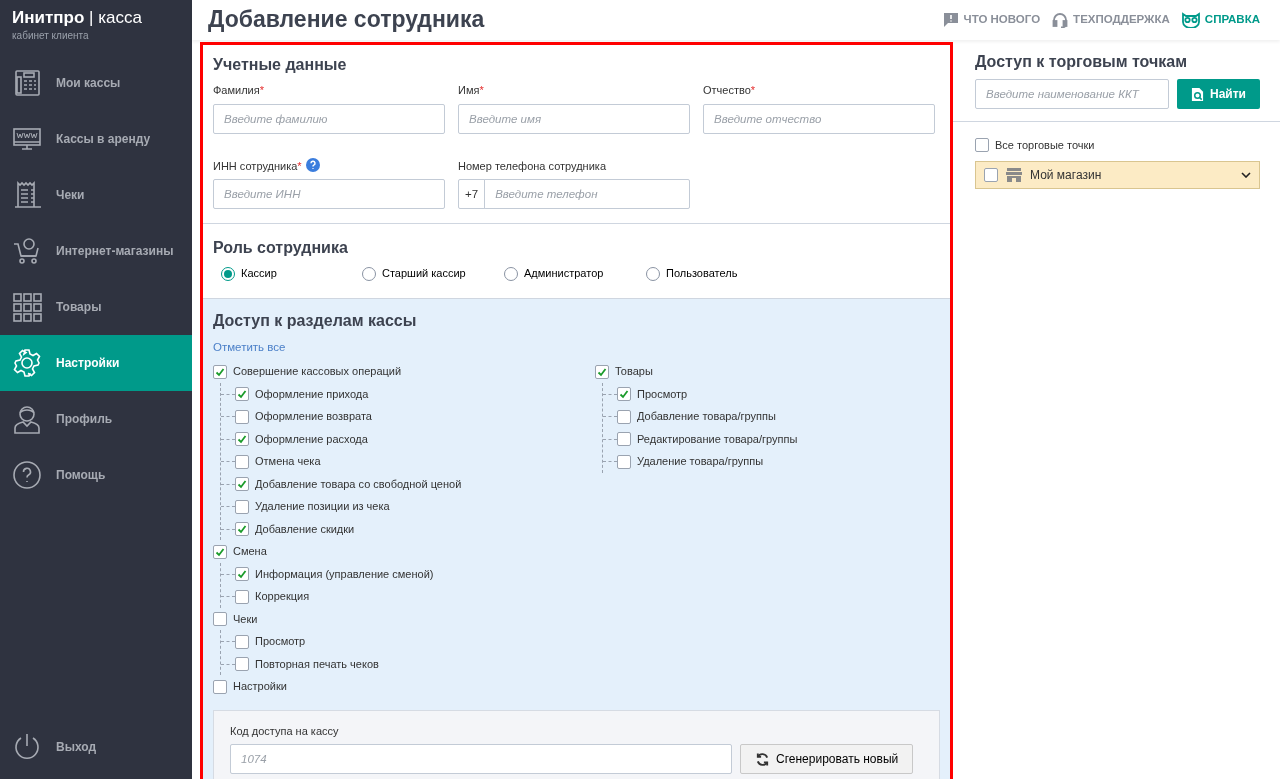  Describe the element at coordinates (317, 664) in the screenshot. I see `checkbox-label: Повторная печать чеков` at that location.